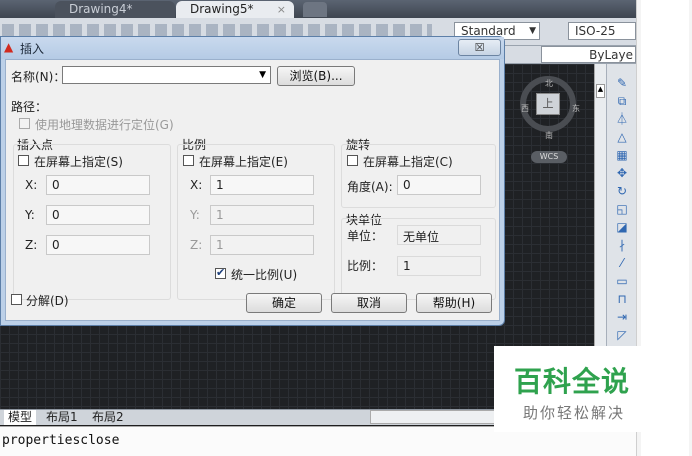  What do you see at coordinates (38, 77) in the screenshot?
I see `name-label: 名称(N)：` at bounding box center [38, 77].